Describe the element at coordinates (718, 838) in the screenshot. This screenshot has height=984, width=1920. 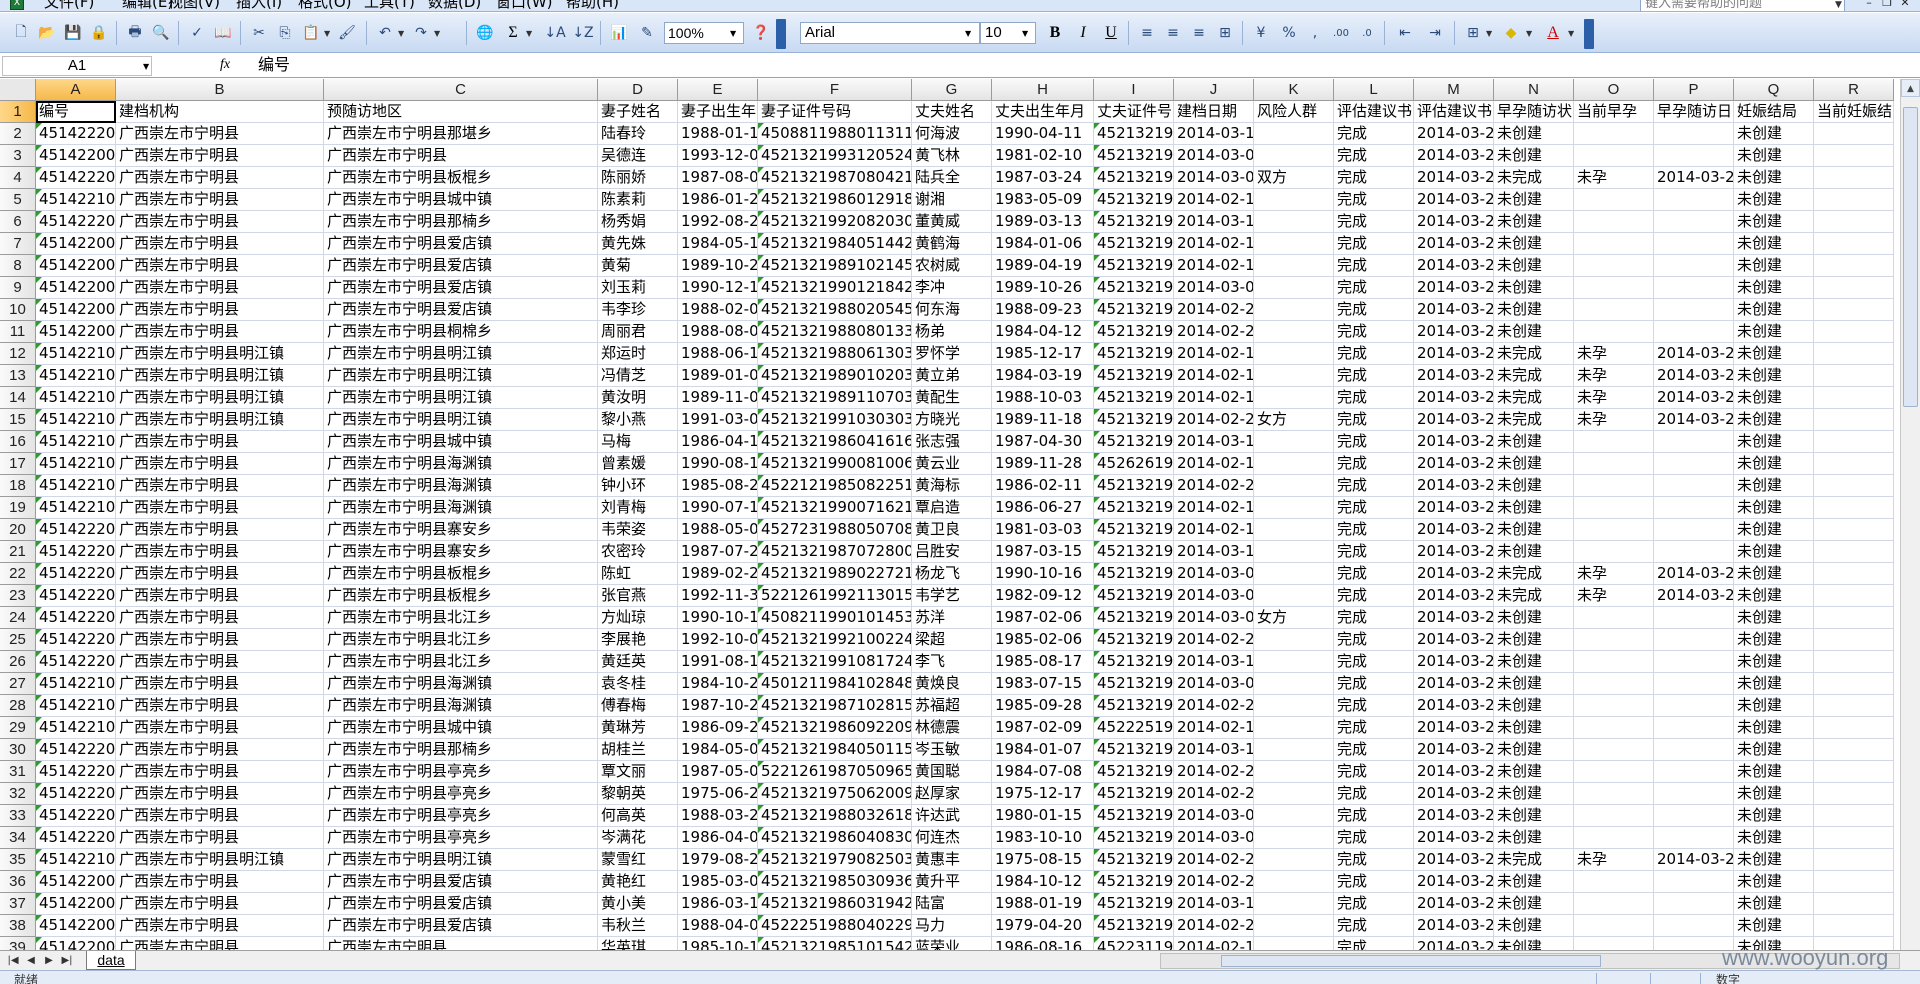
I see `table-cell: 1986-04-0` at that location.